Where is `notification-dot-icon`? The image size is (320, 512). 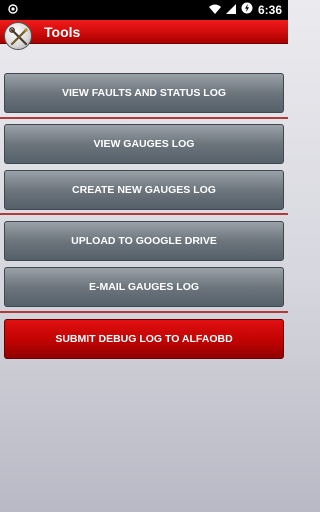 notification-dot-icon is located at coordinates (13, 10).